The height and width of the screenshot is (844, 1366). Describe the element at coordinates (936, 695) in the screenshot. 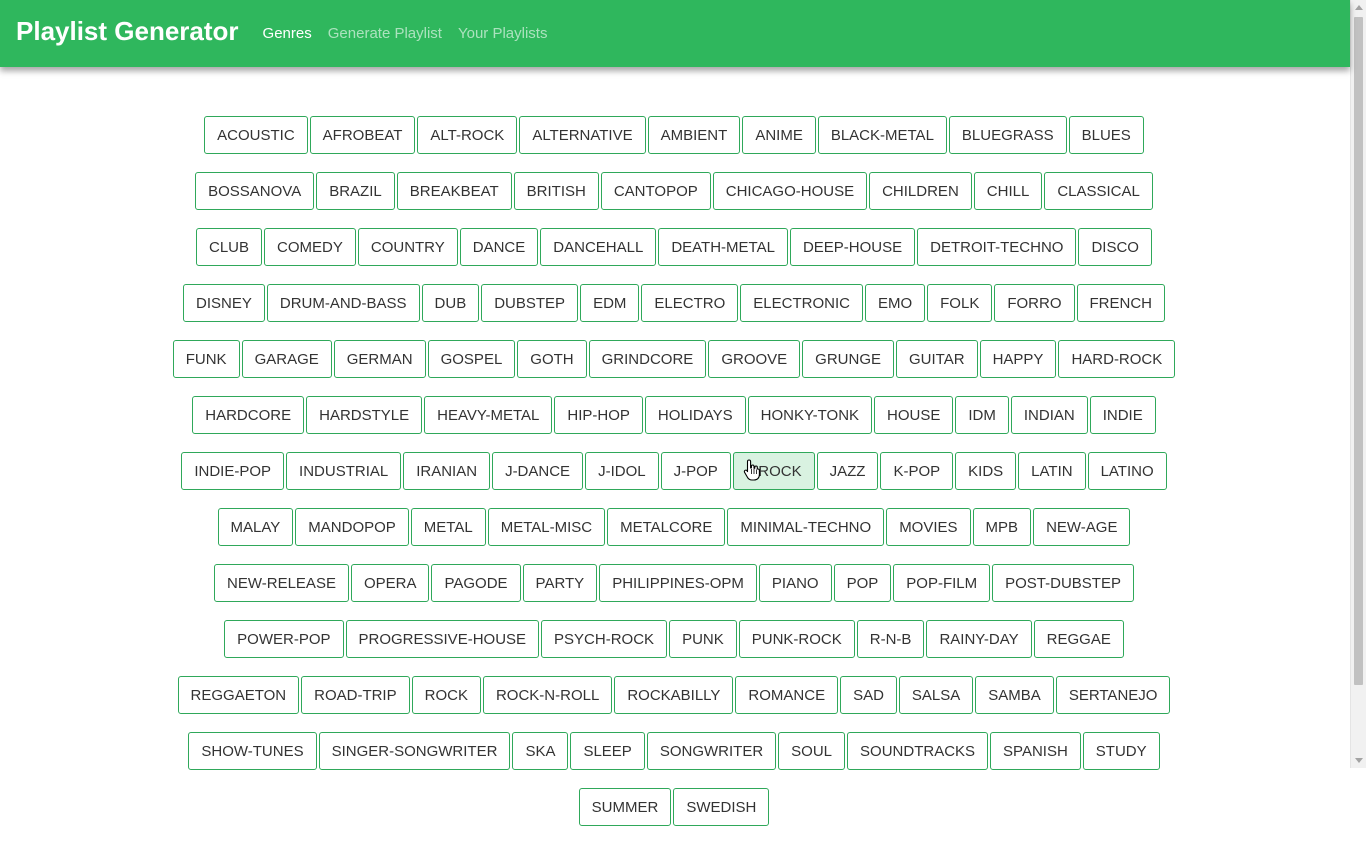

I see `genre-button-salsa: SALSA` at that location.